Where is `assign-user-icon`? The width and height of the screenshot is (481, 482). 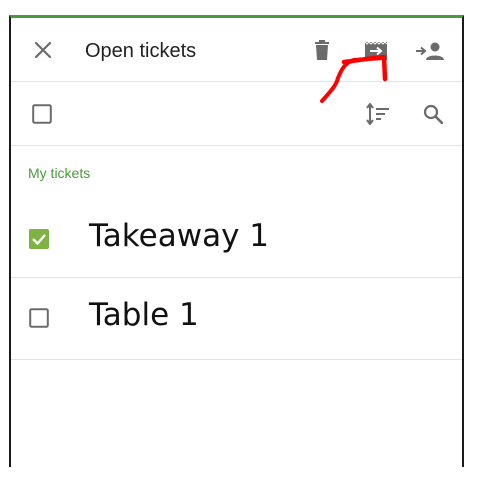 assign-user-icon is located at coordinates (430, 51).